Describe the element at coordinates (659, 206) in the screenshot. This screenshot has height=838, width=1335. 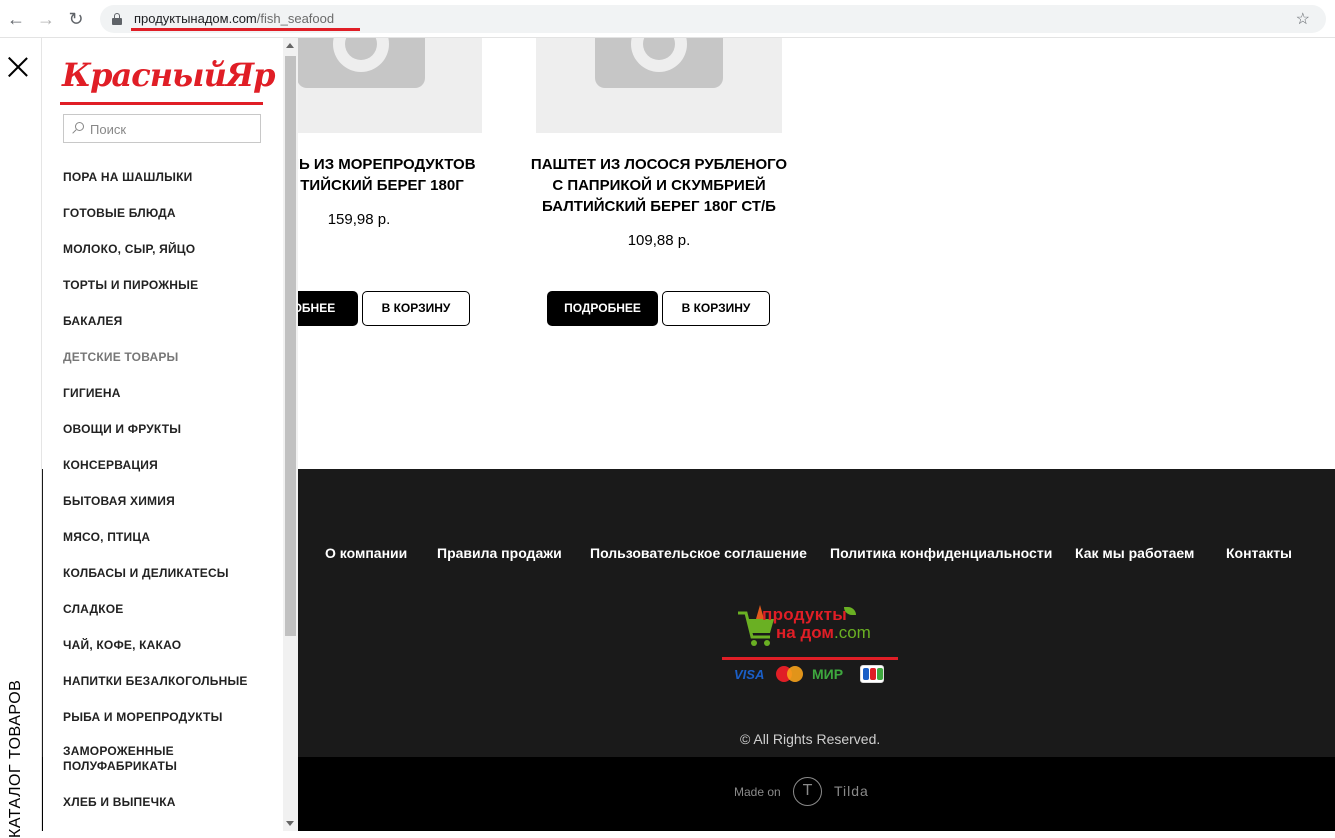
I see `product-title-line: БАЛТИЙСКИЙ БЕРЕГ 180Г СТ/Б` at that location.